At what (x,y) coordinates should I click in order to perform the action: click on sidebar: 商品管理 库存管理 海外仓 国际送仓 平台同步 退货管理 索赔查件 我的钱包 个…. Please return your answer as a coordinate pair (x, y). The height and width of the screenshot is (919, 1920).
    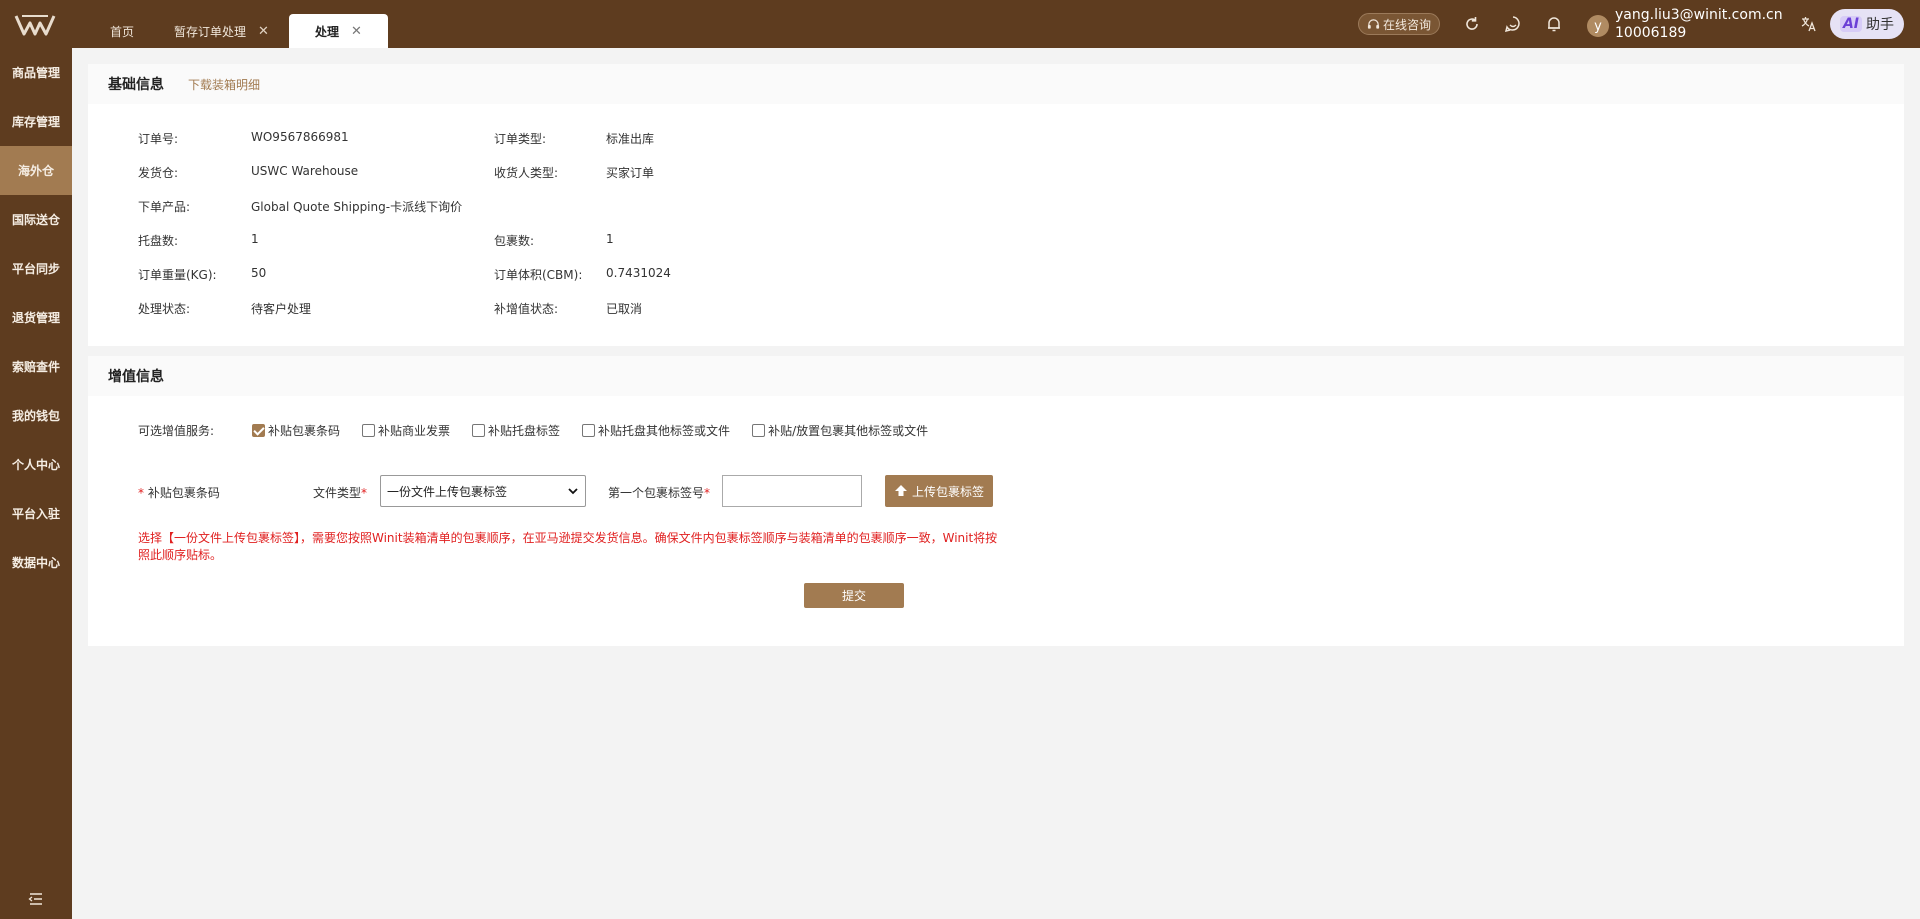
    Looking at the image, I should click on (36, 483).